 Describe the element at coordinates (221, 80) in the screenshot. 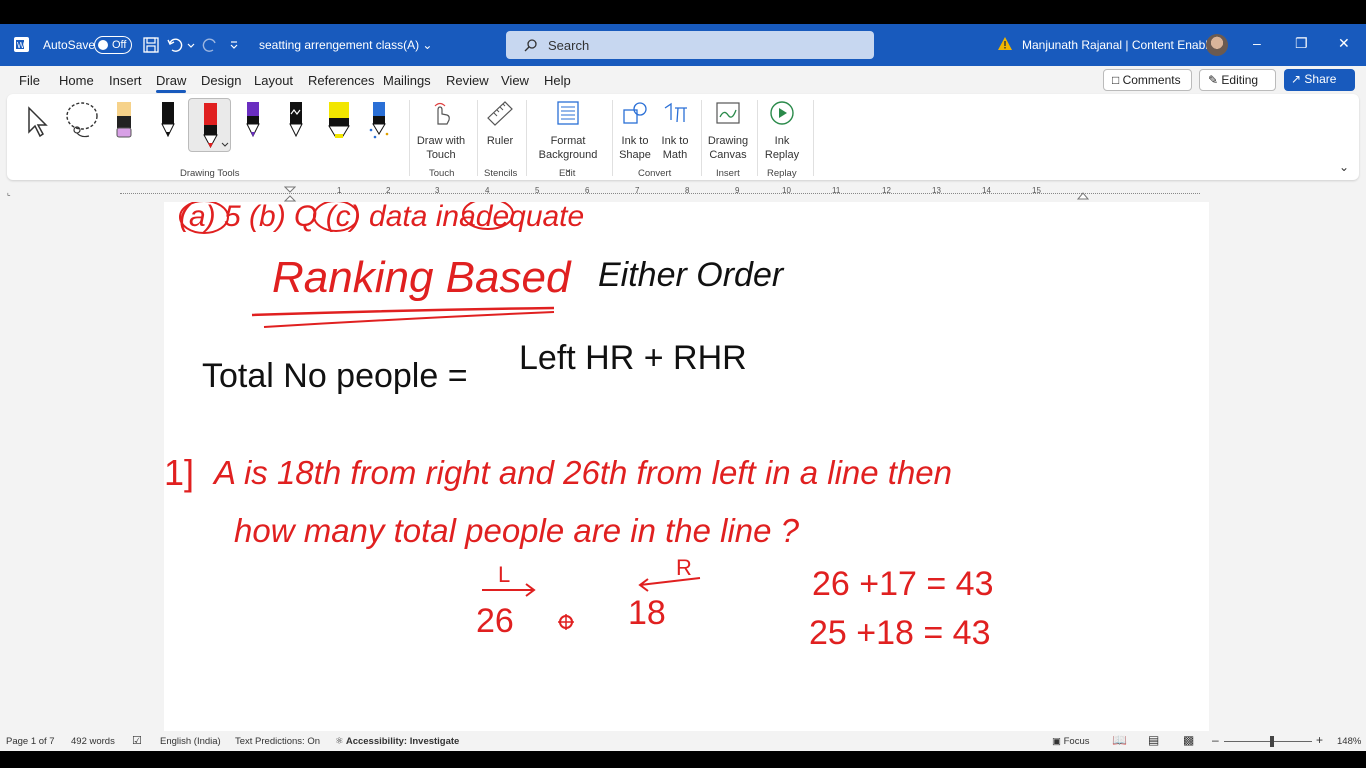

I see `tab-design: Design` at that location.